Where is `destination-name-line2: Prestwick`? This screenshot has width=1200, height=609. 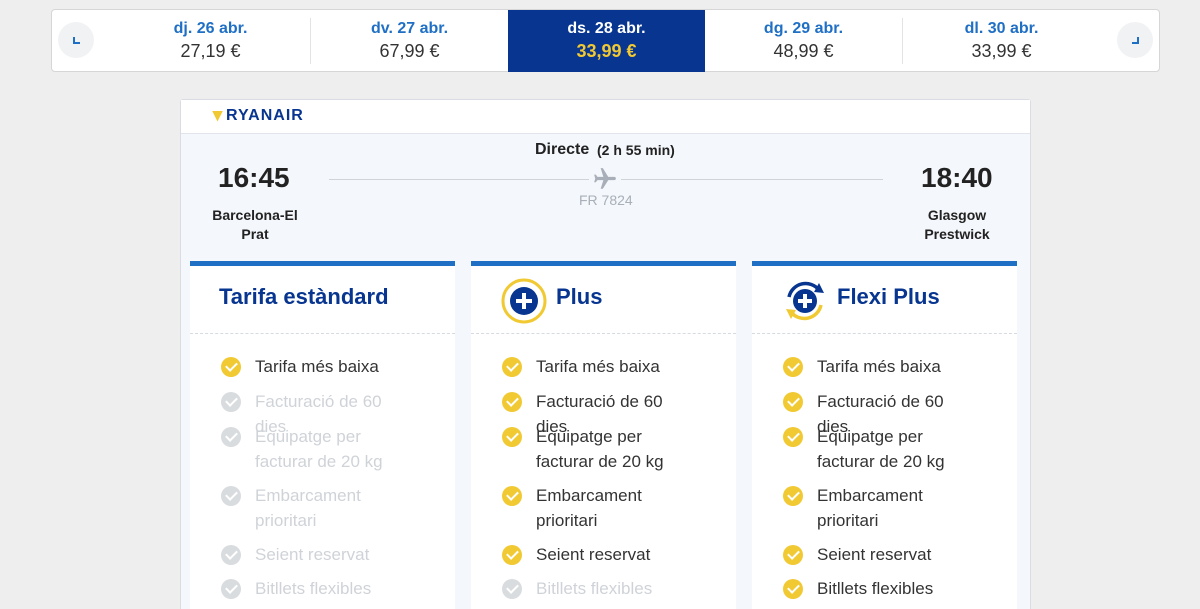 destination-name-line2: Prestwick is located at coordinates (957, 234).